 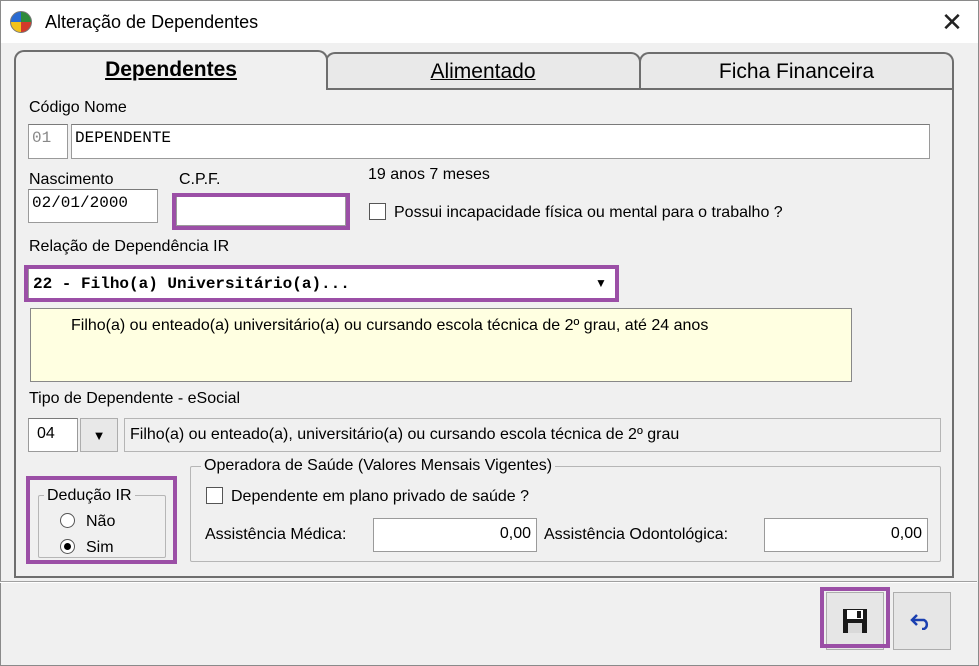 What do you see at coordinates (67, 546) in the screenshot?
I see `deducao-sim-radio` at bounding box center [67, 546].